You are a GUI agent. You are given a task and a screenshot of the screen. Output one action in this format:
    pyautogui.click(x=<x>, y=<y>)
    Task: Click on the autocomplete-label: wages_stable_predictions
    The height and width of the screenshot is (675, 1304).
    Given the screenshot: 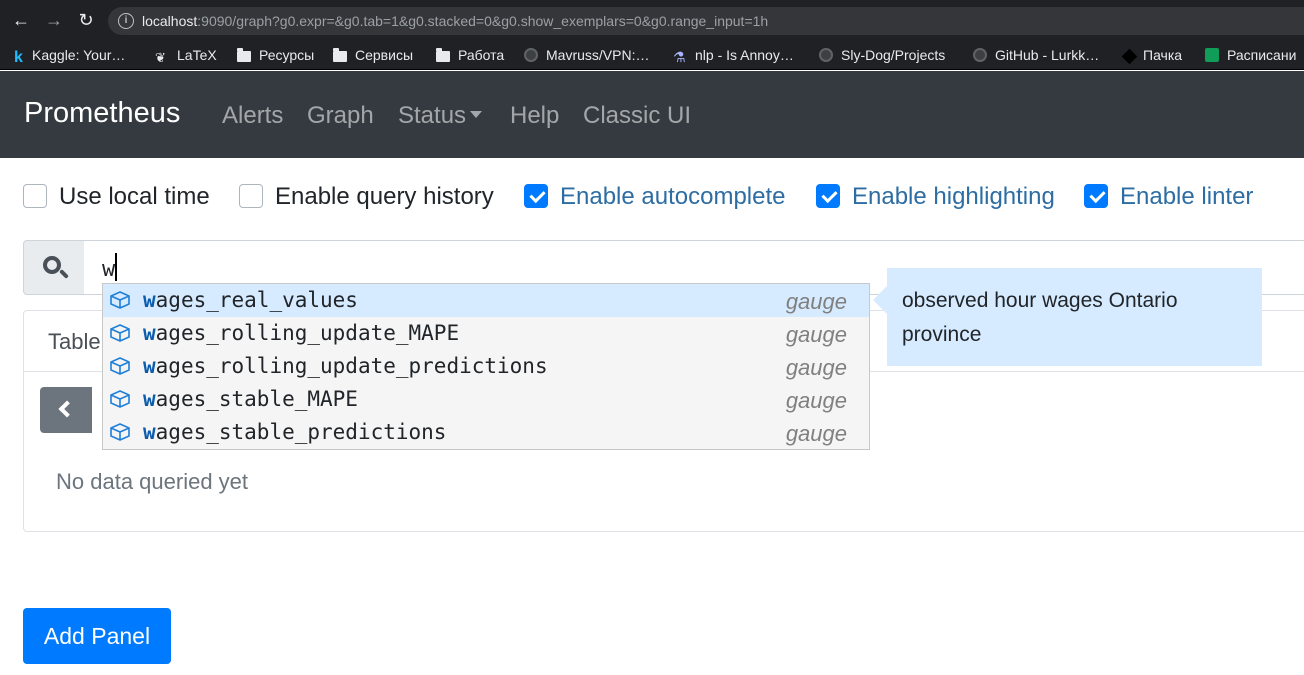 What is the action you would take?
    pyautogui.click(x=295, y=432)
    